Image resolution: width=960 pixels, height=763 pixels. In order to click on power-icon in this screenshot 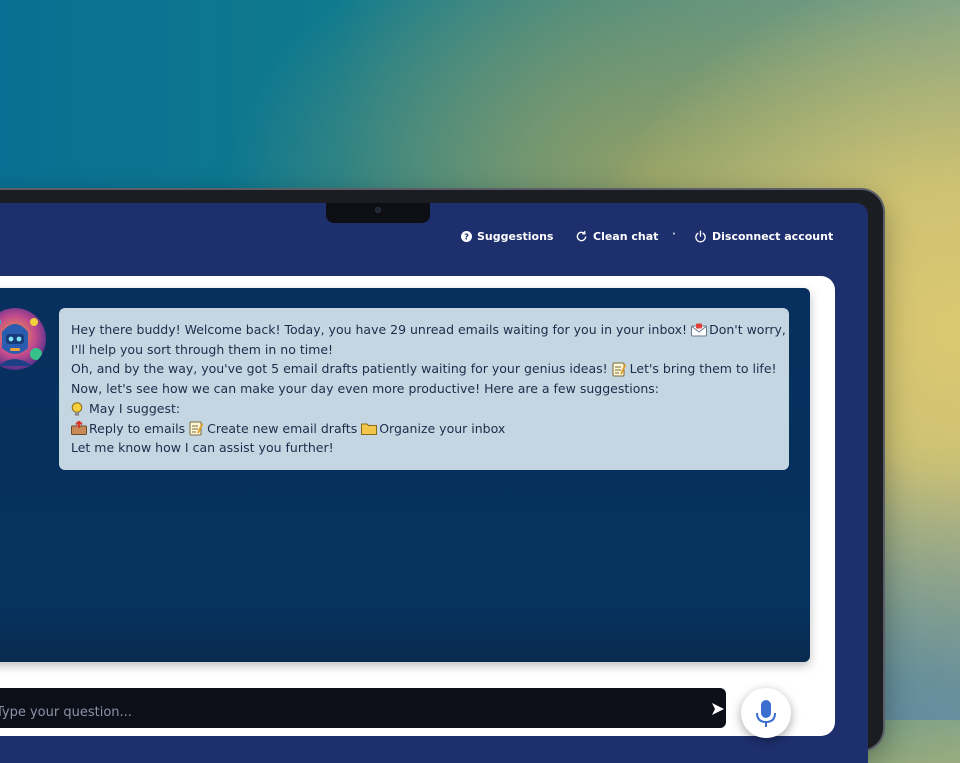, I will do `click(700, 236)`.